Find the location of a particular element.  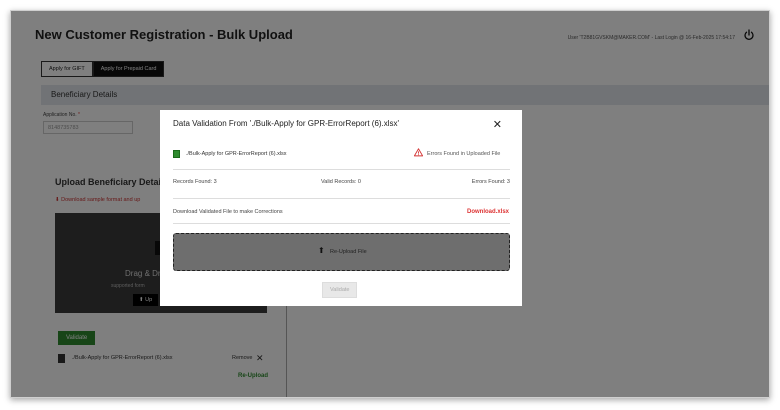

modal-validate-button: Validate is located at coordinates (340, 290).